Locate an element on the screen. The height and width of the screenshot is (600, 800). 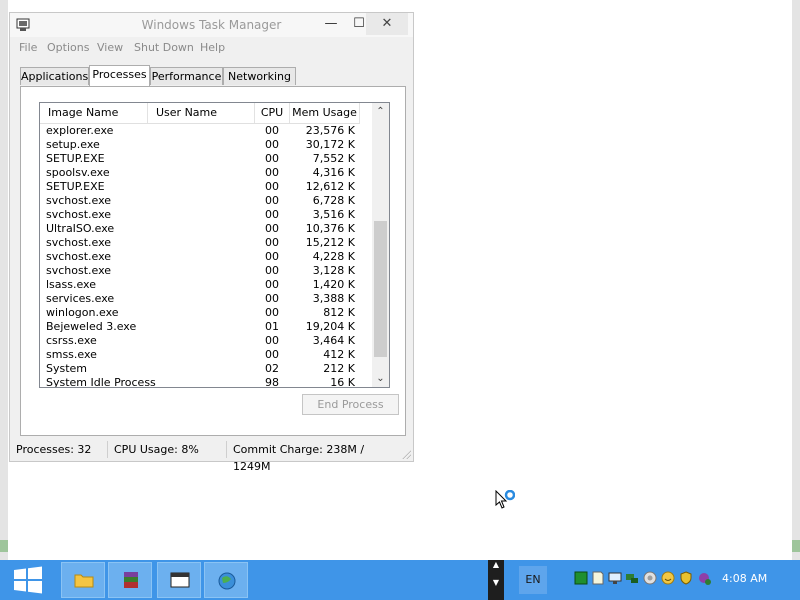
status-cpu-usage: CPU Usage: 8% is located at coordinates (167, 449).